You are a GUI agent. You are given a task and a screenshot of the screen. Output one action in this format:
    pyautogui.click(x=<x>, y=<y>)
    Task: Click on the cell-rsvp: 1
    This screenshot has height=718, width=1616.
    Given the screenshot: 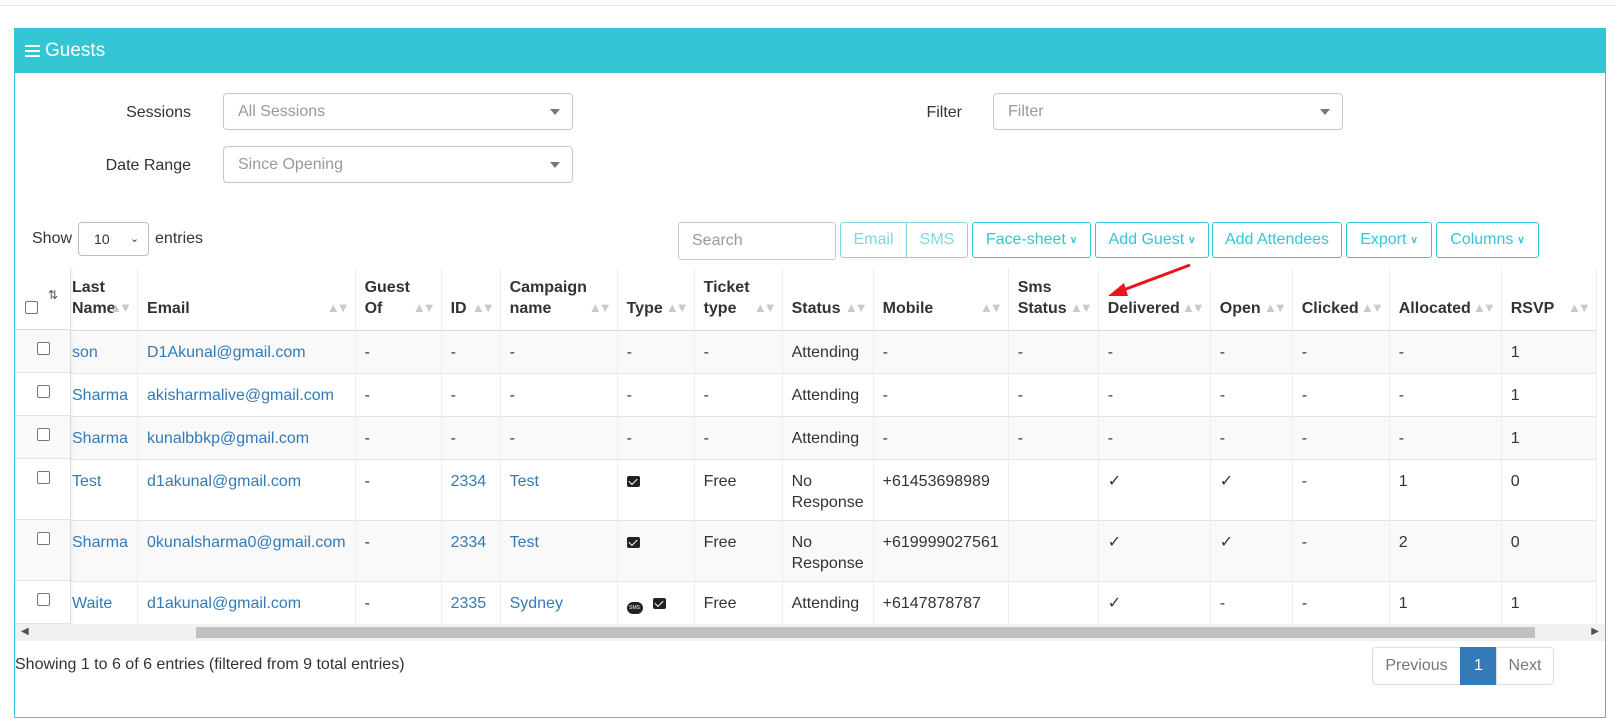 What is the action you would take?
    pyautogui.click(x=1549, y=394)
    